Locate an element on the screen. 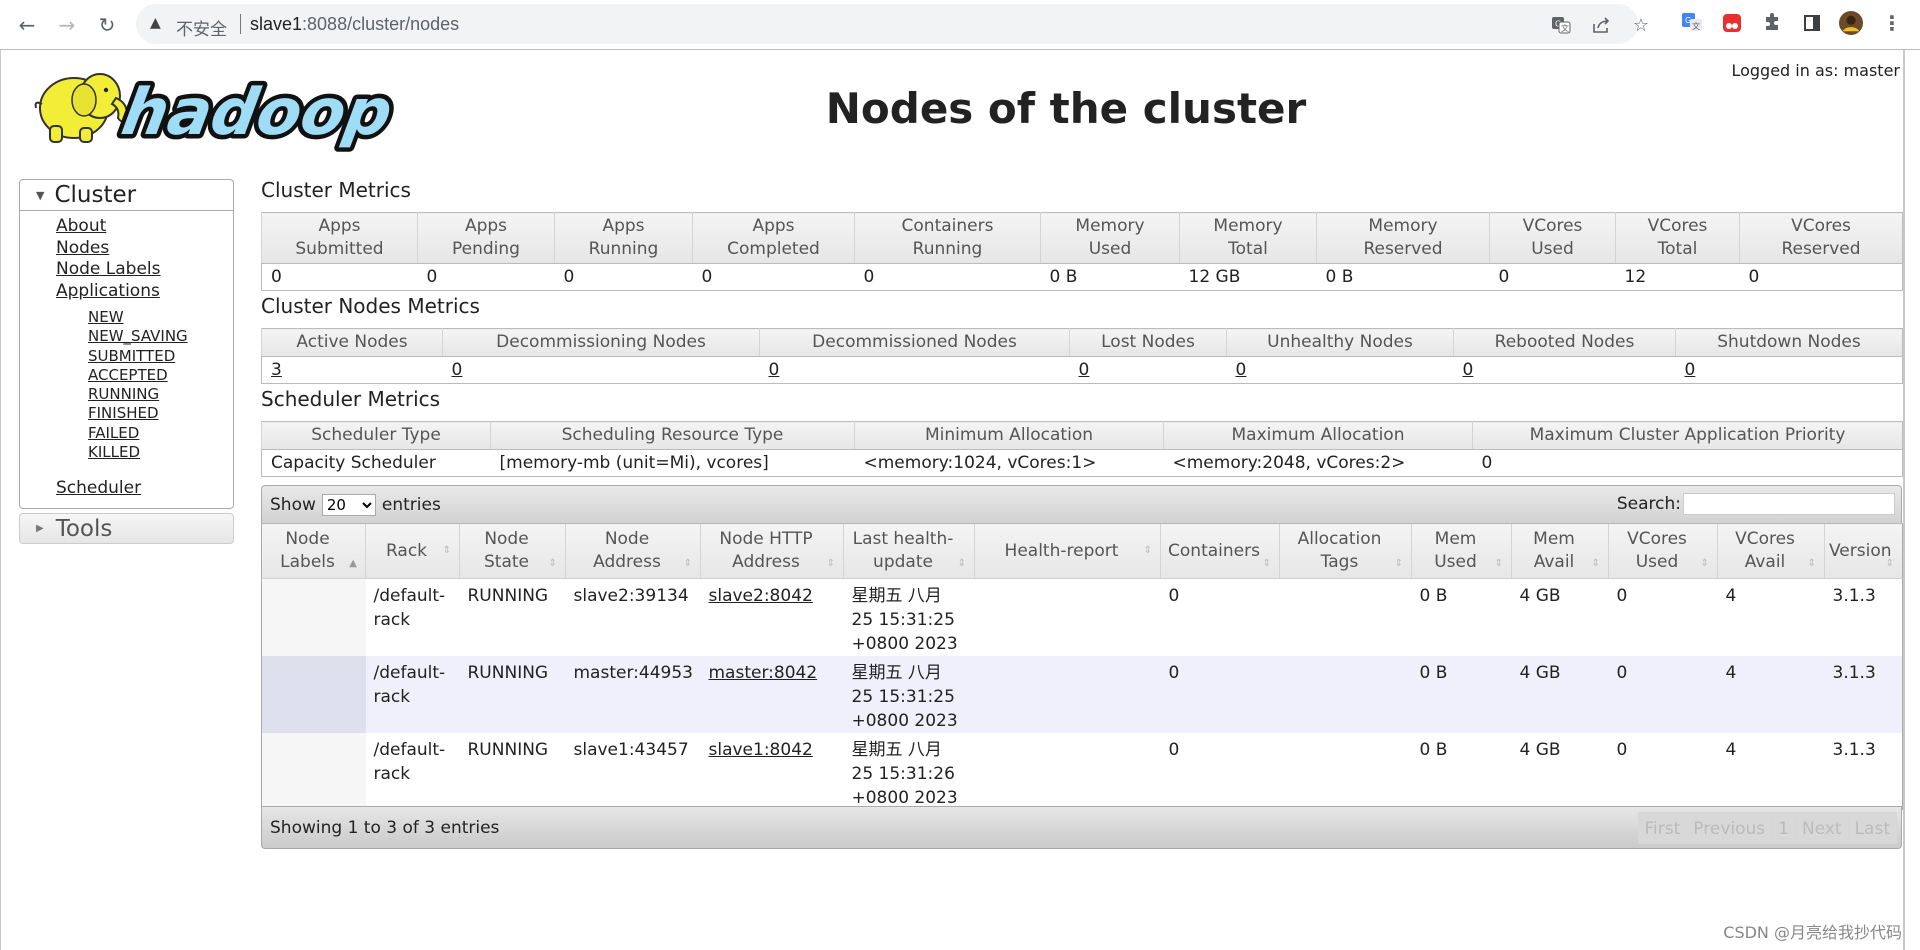 This screenshot has height=950, width=1920. address-bar: ▲ 不安全 slave1:8088/cluster/nodes G文 ☆ is located at coordinates (892, 24).